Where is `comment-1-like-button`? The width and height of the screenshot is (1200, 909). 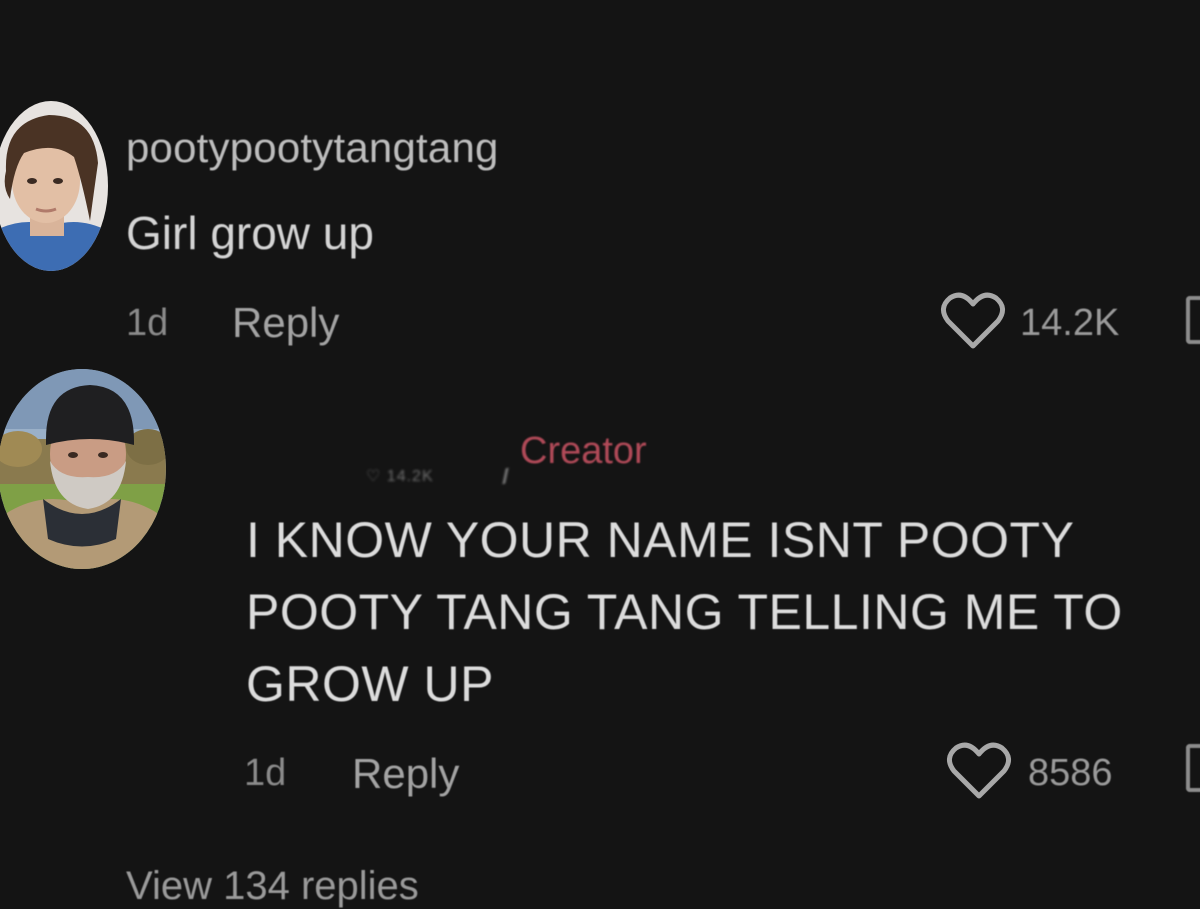 comment-1-like-button is located at coordinates (973, 321).